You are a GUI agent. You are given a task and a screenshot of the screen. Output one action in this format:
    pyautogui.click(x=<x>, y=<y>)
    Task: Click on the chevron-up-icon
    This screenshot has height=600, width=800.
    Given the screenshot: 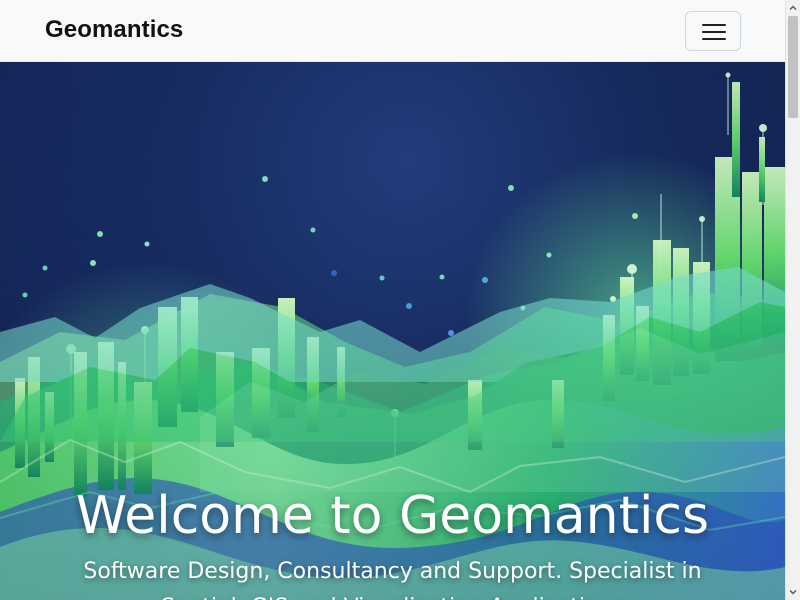 What is the action you would take?
    pyautogui.click(x=793, y=8)
    